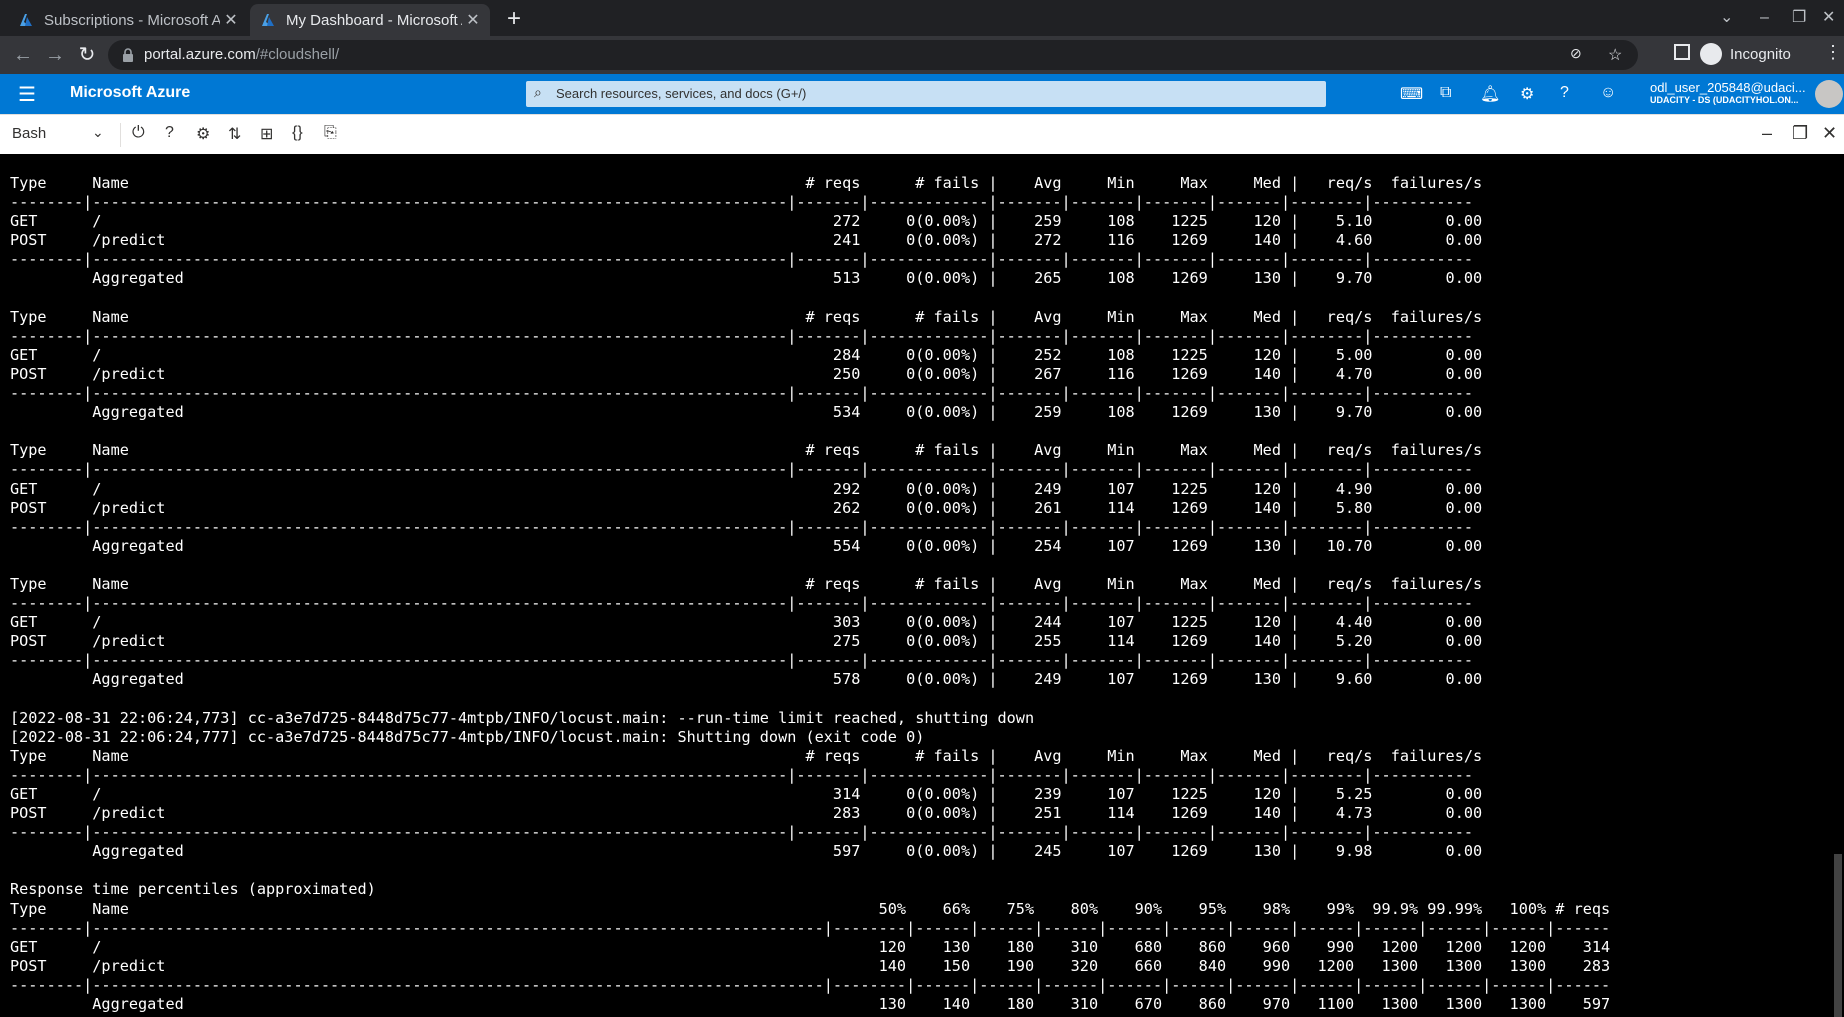  Describe the element at coordinates (1833, 52) in the screenshot. I see `browser-menu-icon: ⋮` at that location.